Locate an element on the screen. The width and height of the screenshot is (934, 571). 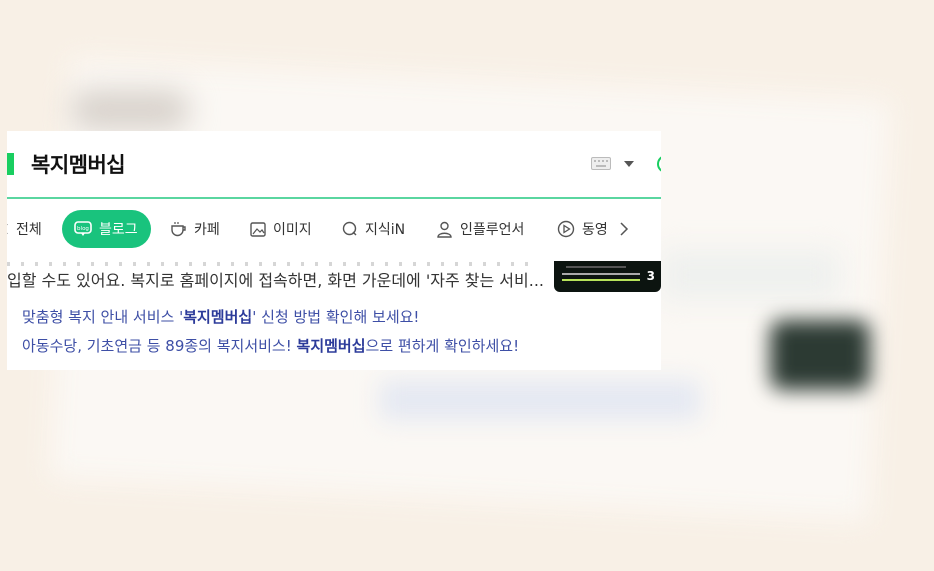
search-query: 복지멤버십 is located at coordinates (78, 164).